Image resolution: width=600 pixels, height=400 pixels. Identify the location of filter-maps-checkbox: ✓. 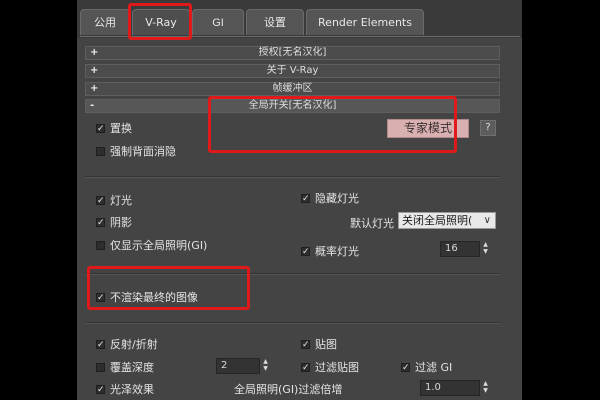
(305, 368).